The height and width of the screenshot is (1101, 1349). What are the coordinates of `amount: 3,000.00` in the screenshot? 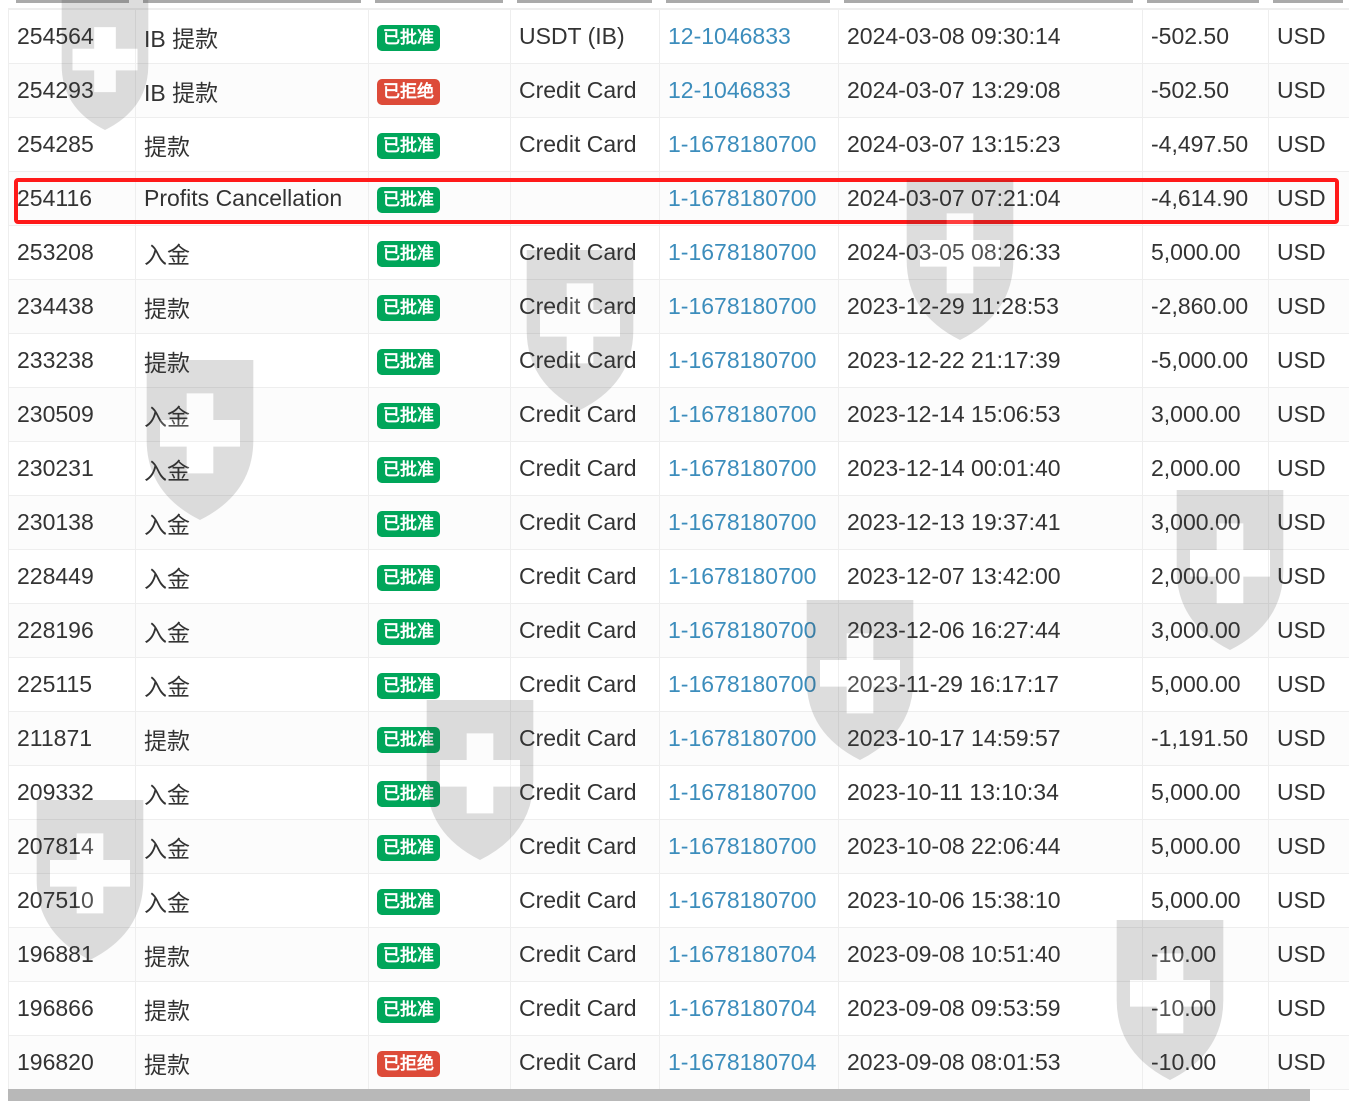 It's located at (1196, 630).